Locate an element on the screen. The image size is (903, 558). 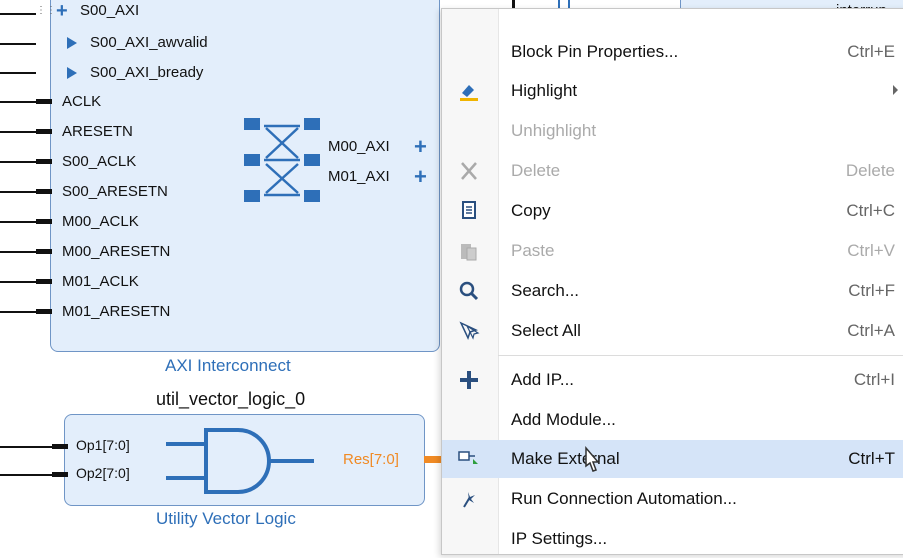
pin-s00-axi: S00_AXI is located at coordinates (109, 10).